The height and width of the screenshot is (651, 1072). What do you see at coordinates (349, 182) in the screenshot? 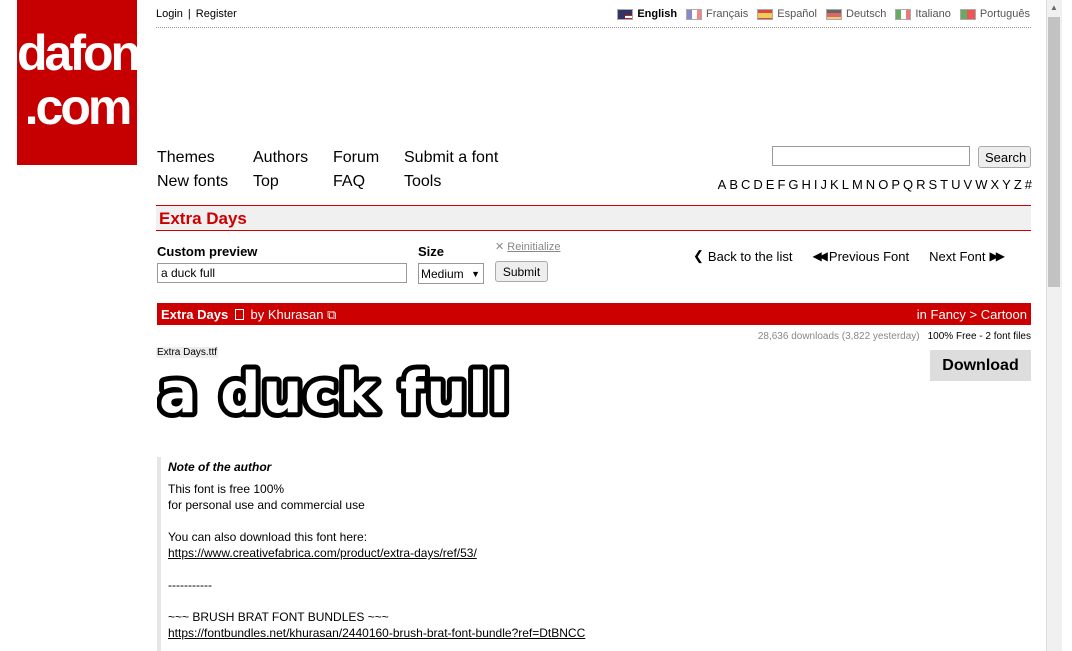
I see `nav-faq: FAQ` at bounding box center [349, 182].